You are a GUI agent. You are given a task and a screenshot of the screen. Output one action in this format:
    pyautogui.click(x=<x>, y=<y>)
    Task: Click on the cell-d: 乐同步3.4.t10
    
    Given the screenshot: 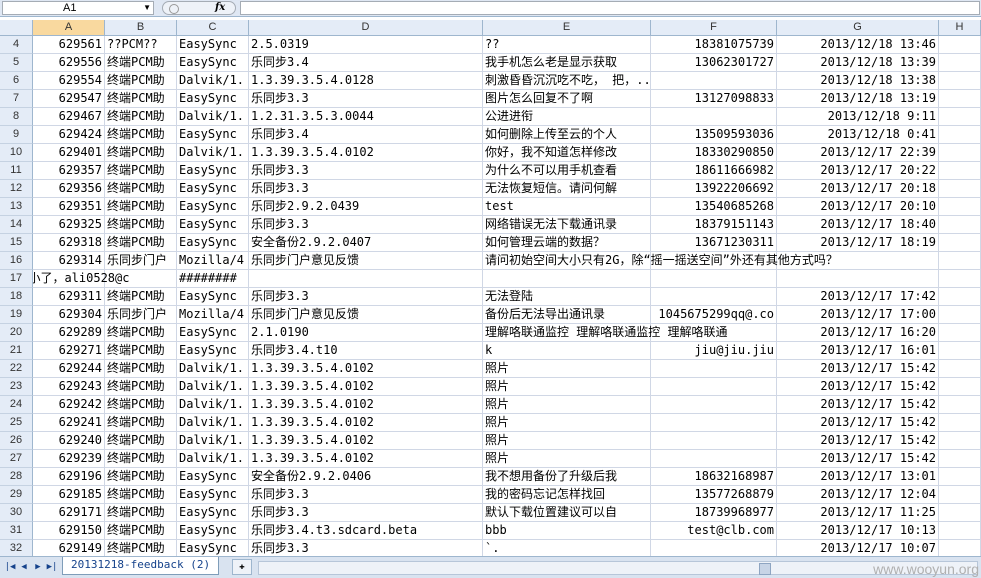 What is the action you would take?
    pyautogui.click(x=366, y=351)
    